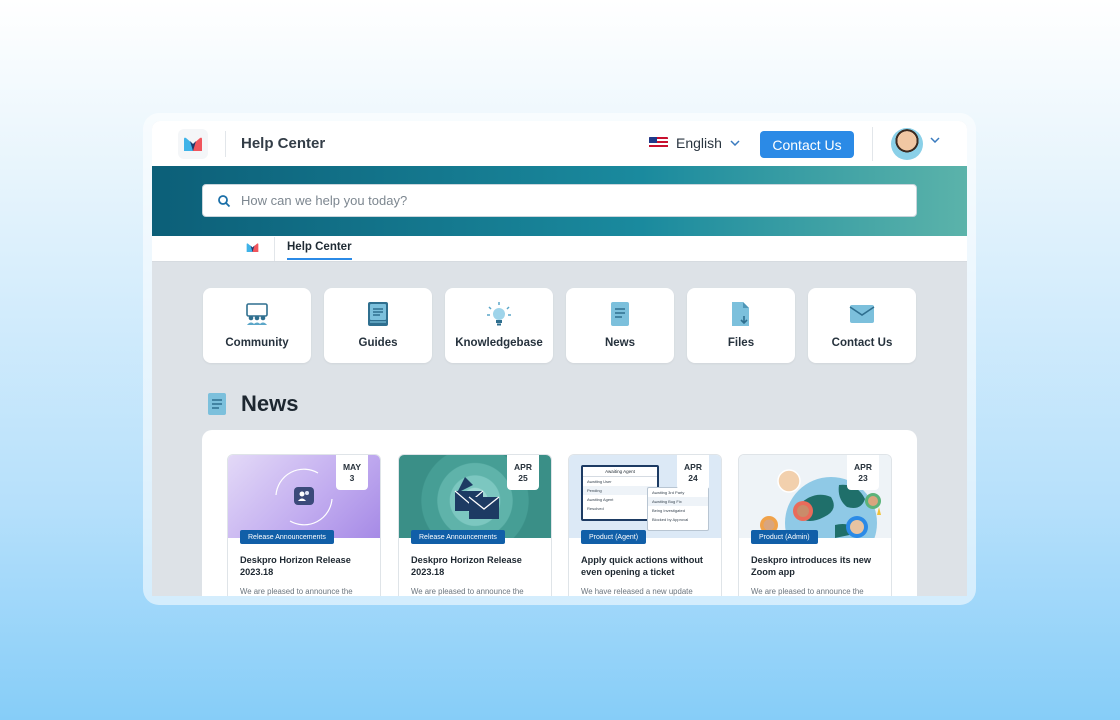  I want to click on site-title: Help Center, so click(283, 143).